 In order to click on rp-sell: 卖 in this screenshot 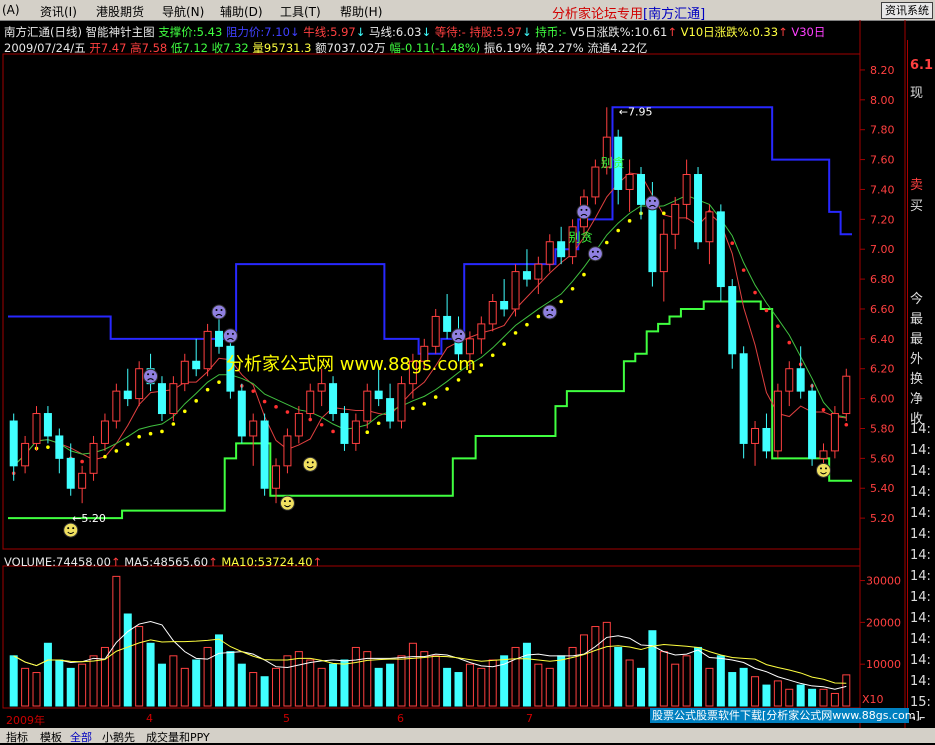, I will do `click(917, 185)`.